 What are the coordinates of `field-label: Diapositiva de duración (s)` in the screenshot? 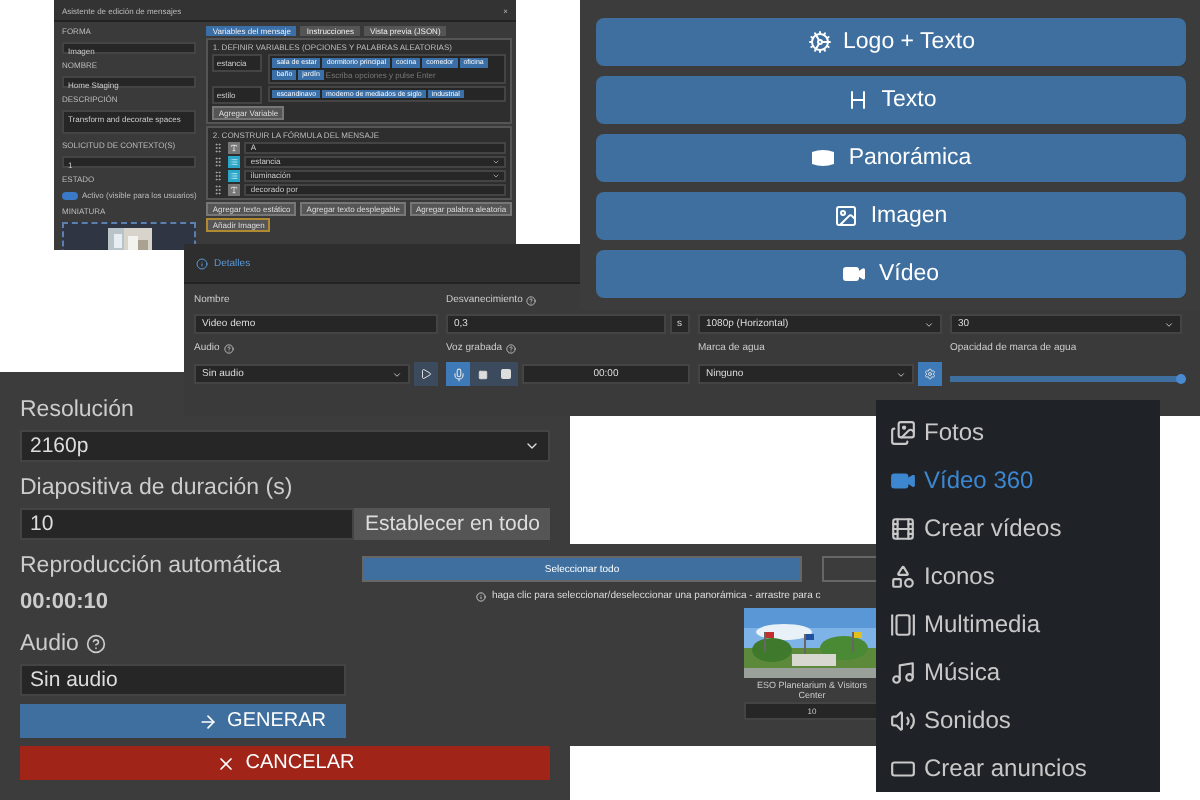 It's located at (156, 489).